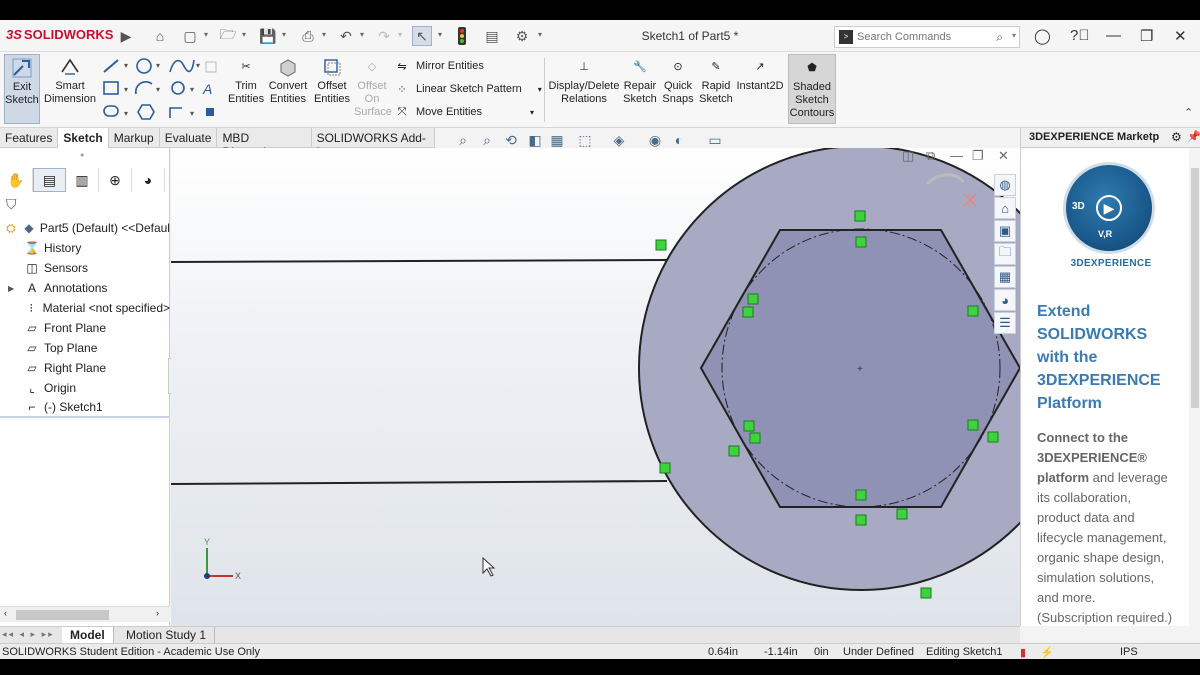 Image resolution: width=1200 pixels, height=675 pixels. I want to click on view-orientation-icon: ⬚, so click(585, 140).